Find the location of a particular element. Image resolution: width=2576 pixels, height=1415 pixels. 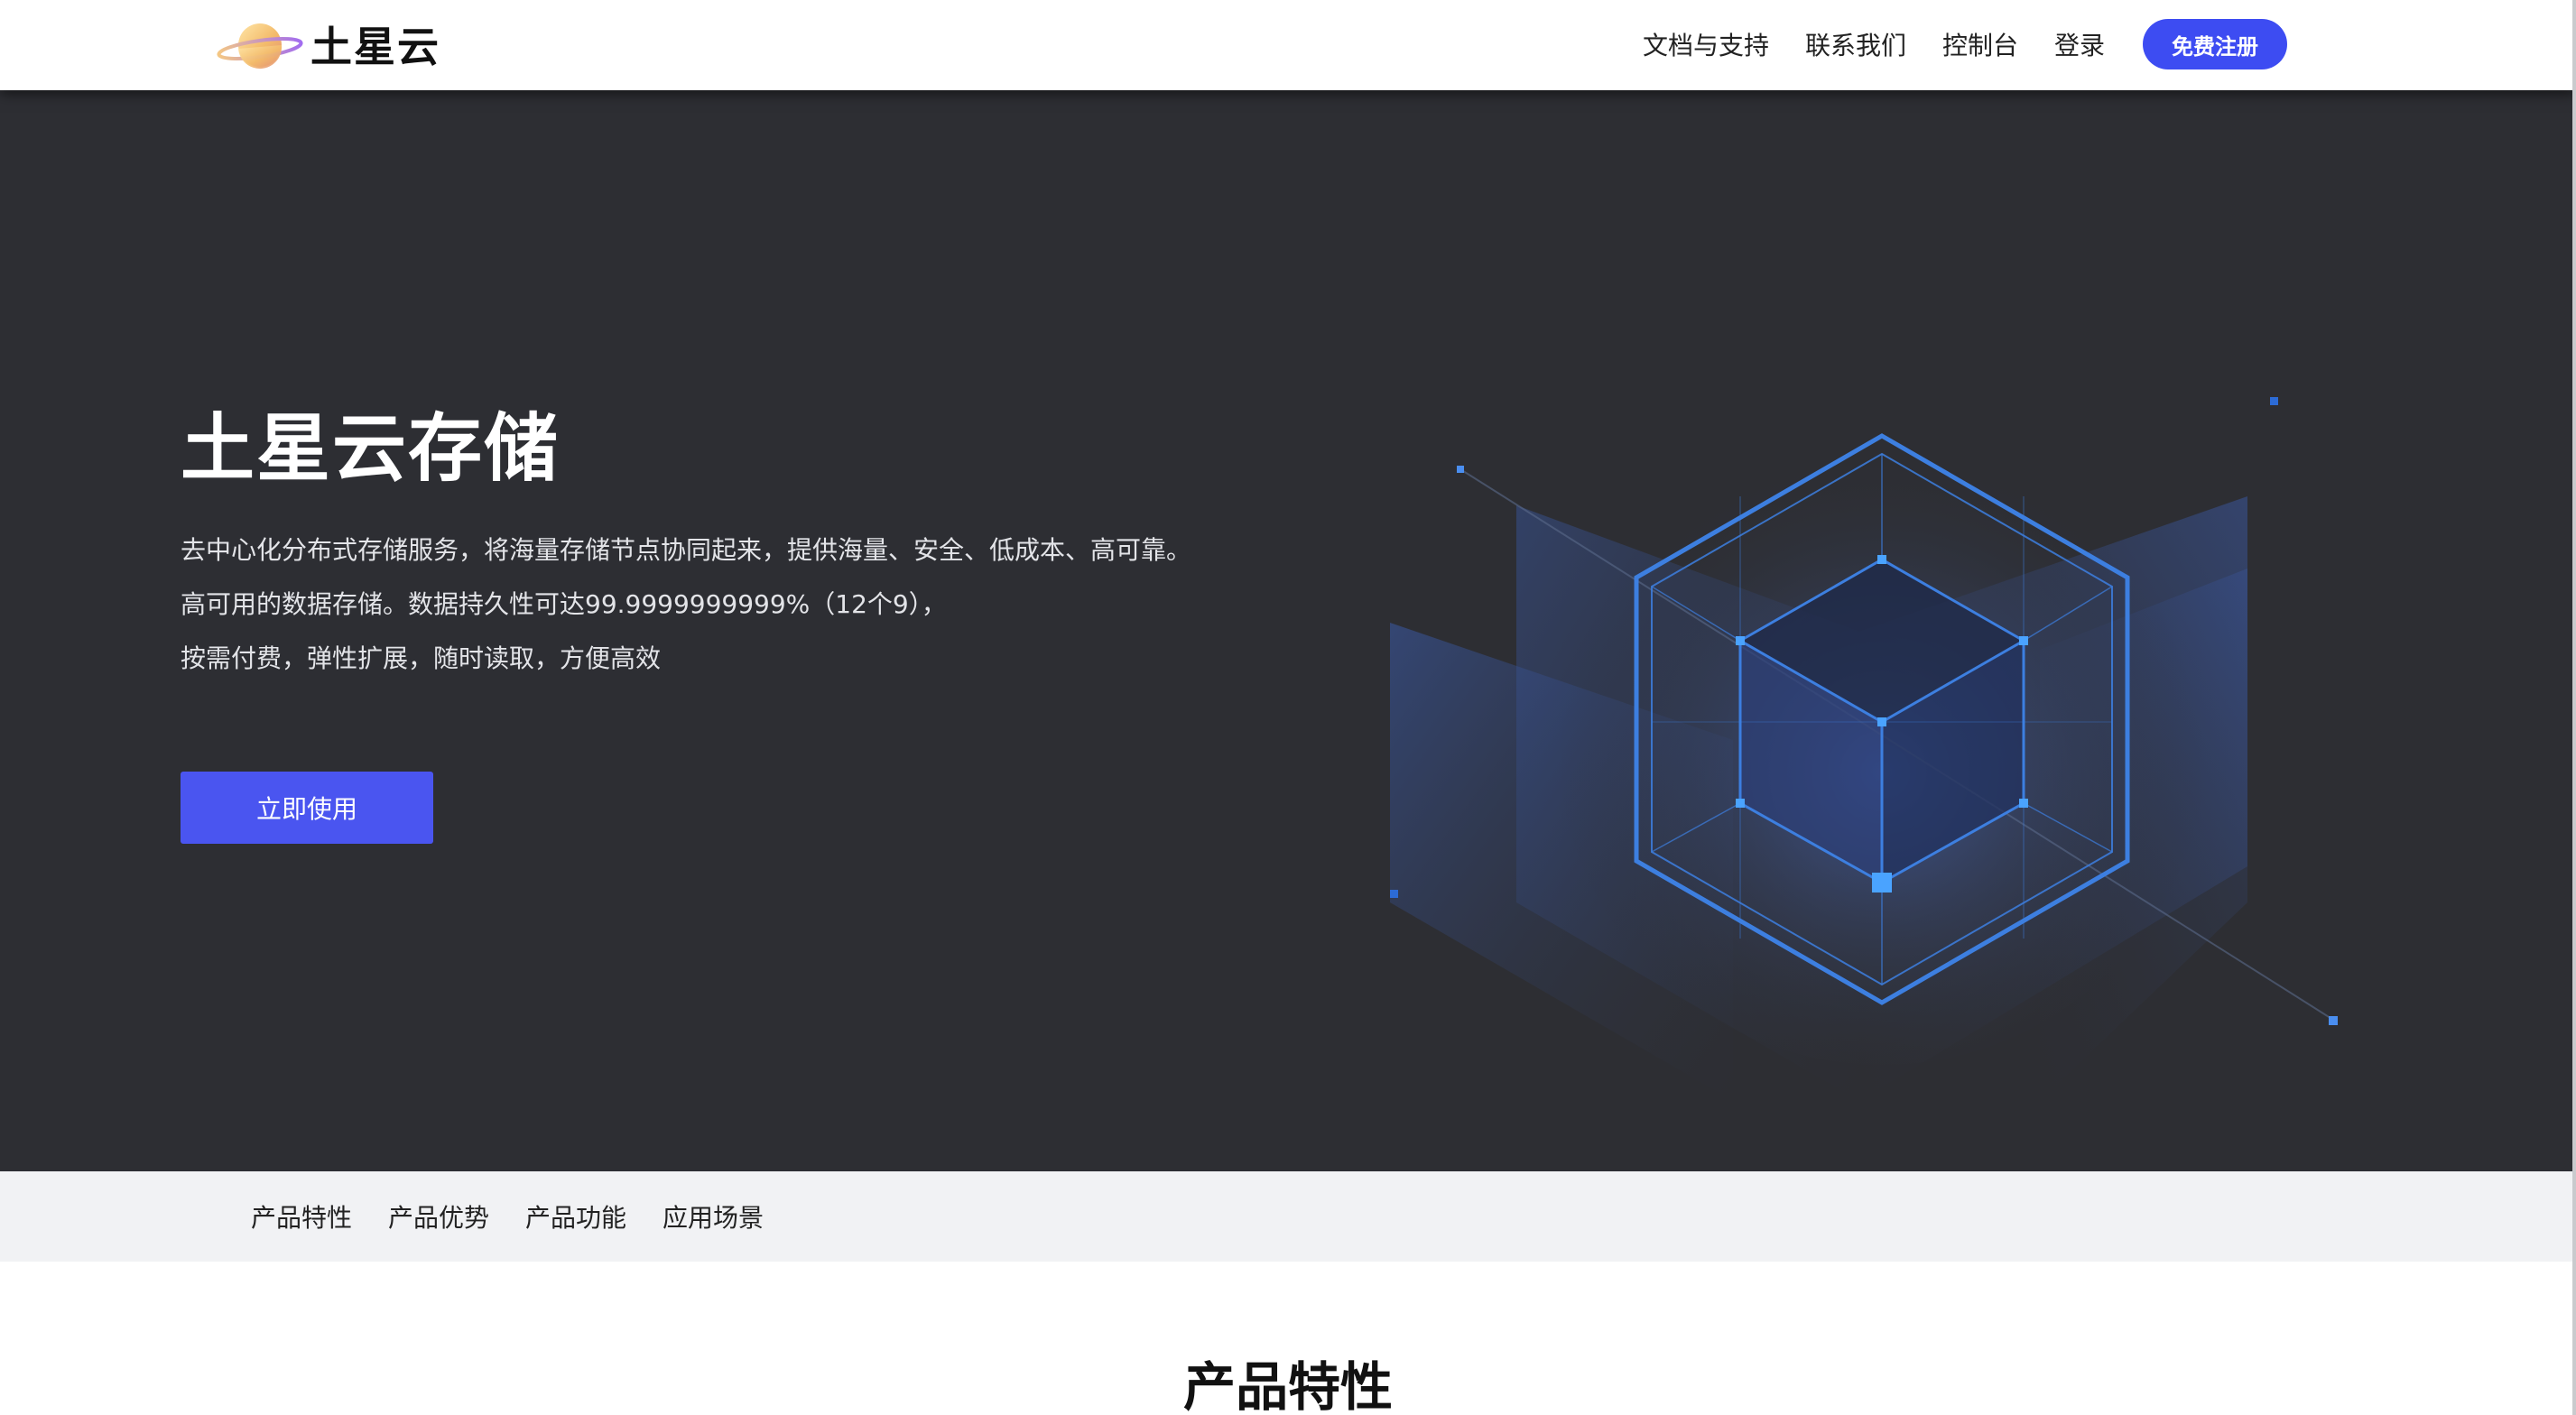

use-now-button: 立即使用 is located at coordinates (307, 808).